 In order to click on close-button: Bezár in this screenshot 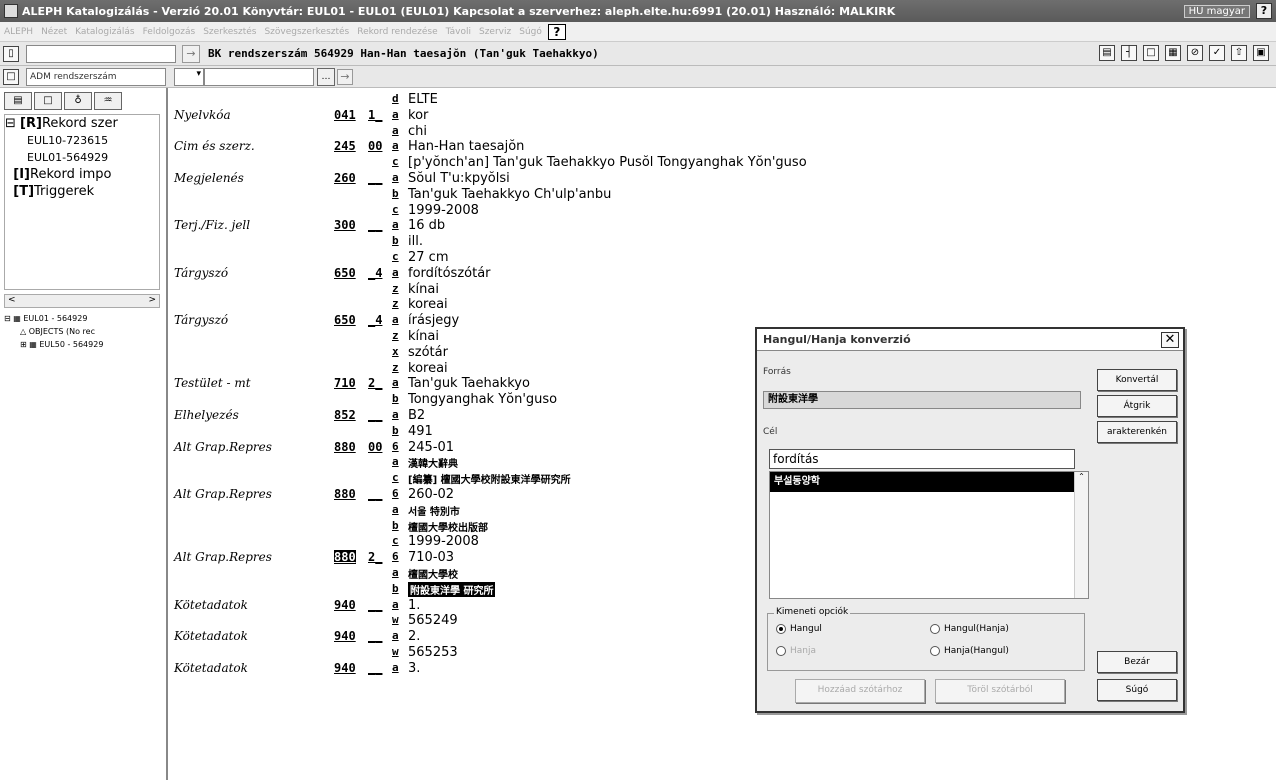, I will do `click(1137, 662)`.